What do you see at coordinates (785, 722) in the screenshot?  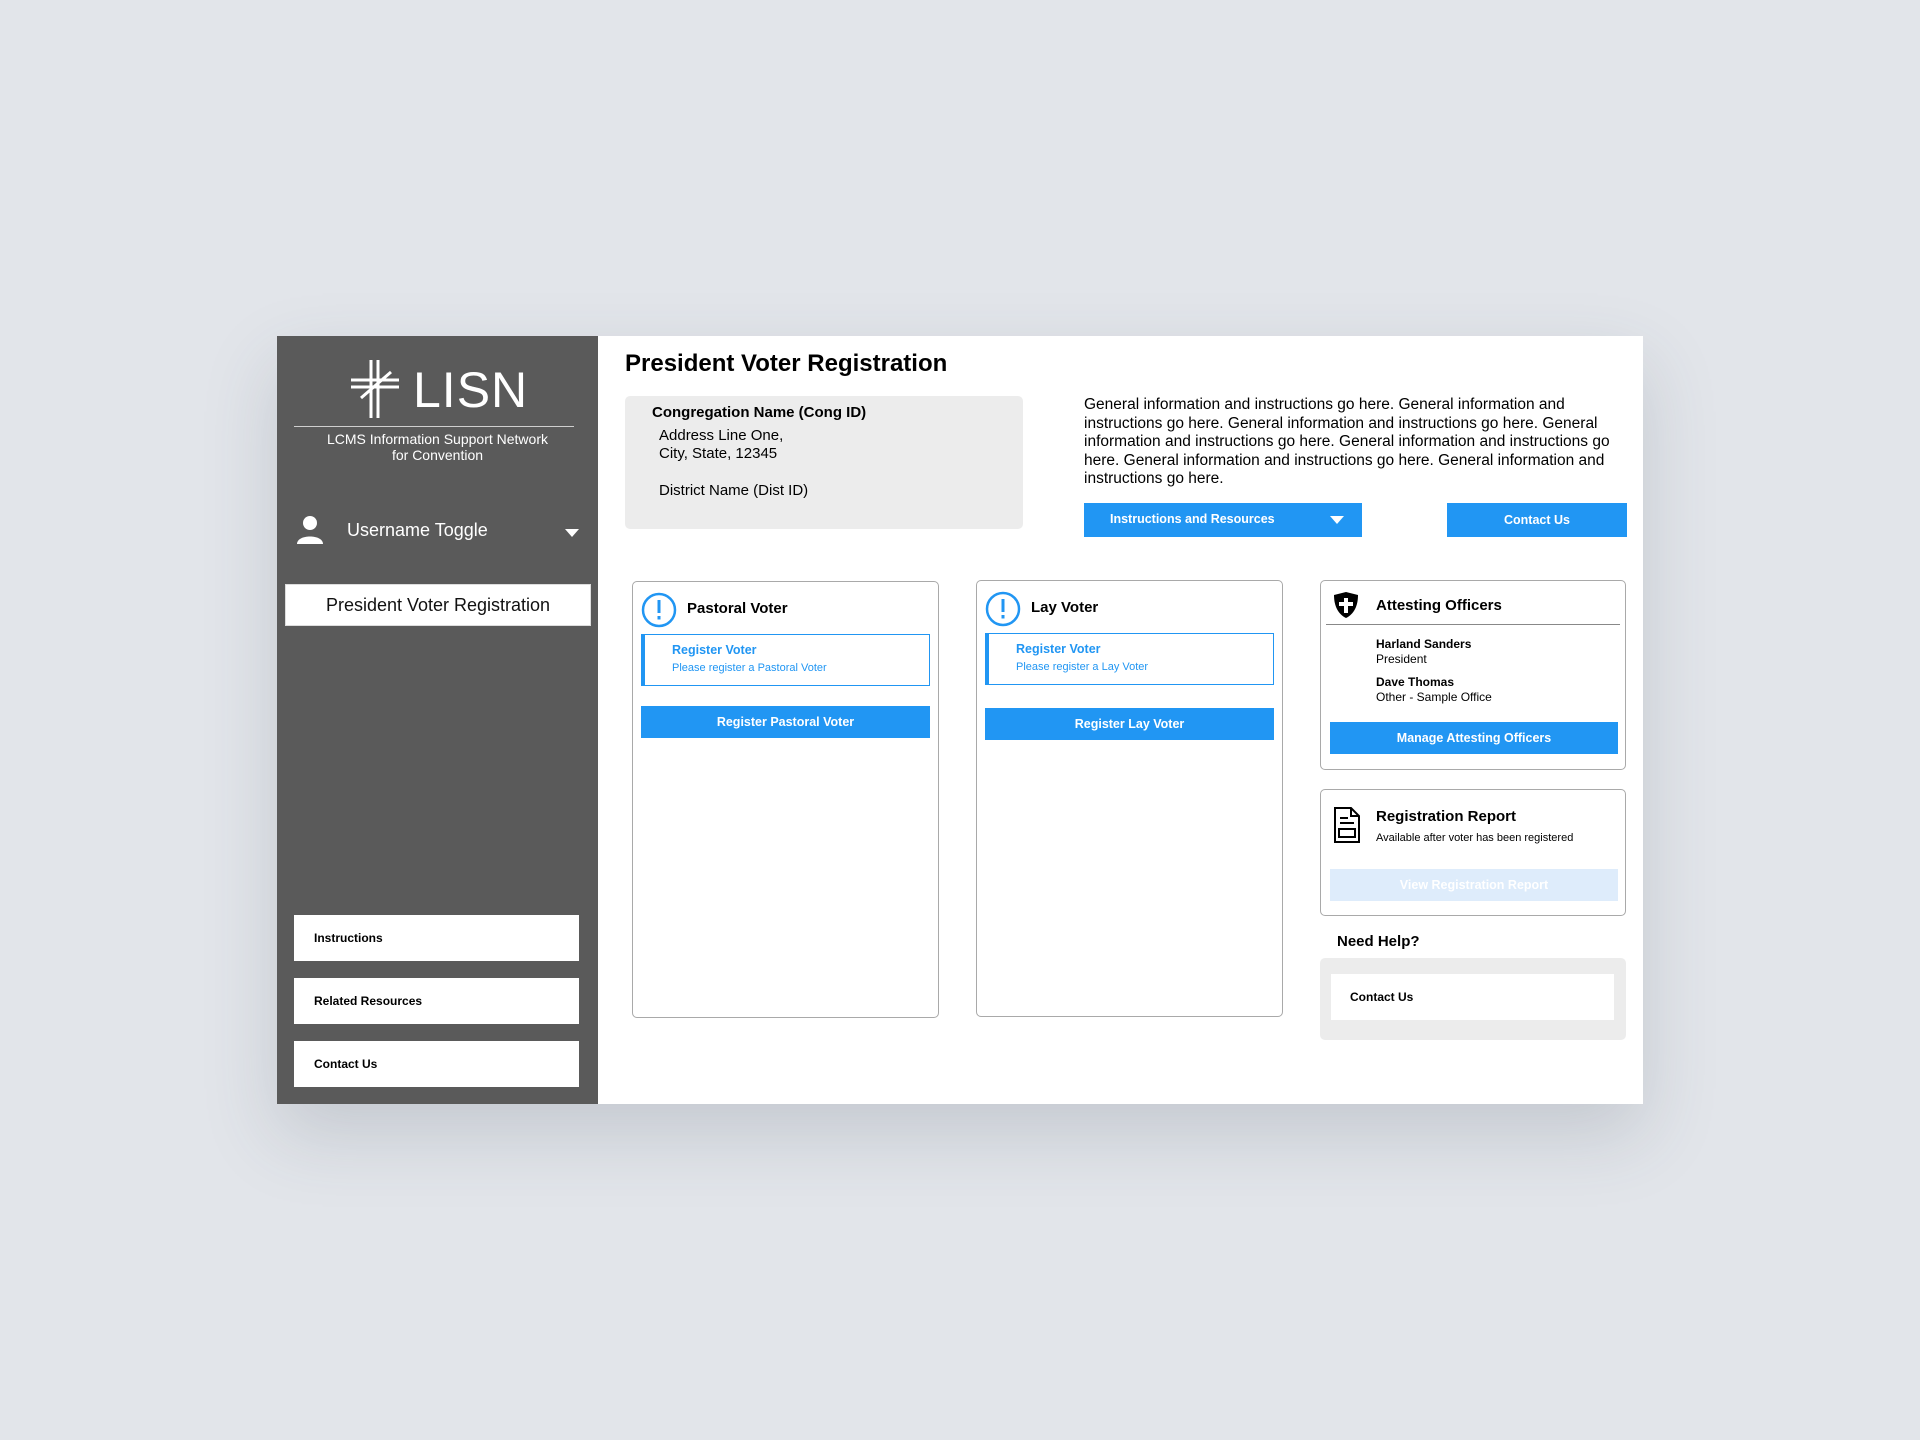 I see `register-pastoral-voter-button: Register Pastoral Voter` at bounding box center [785, 722].